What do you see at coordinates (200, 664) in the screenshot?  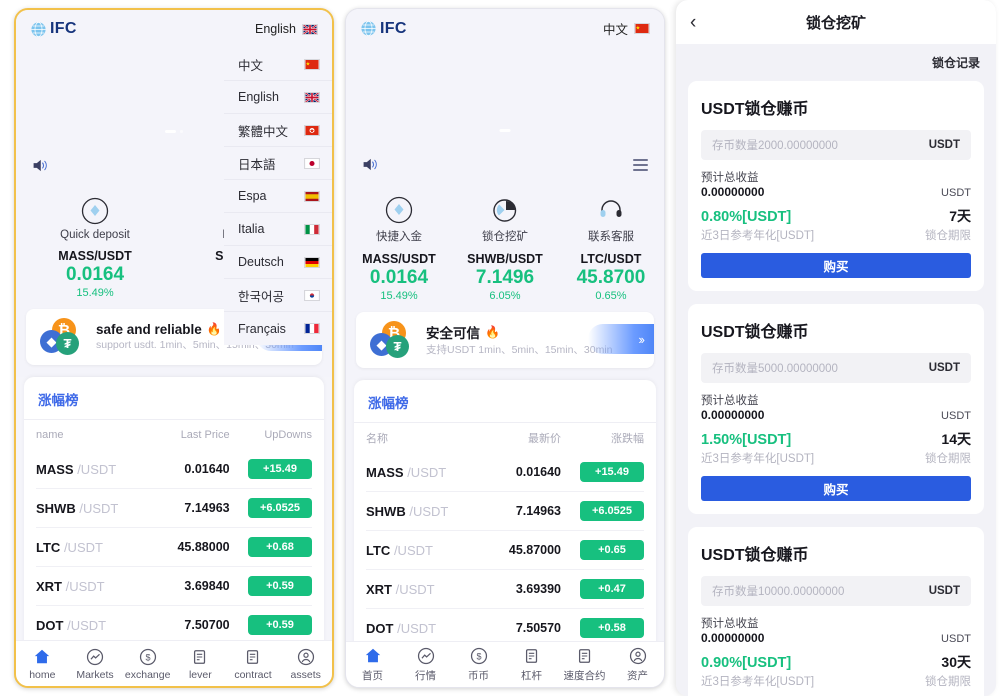 I see `tab-lever: lever` at bounding box center [200, 664].